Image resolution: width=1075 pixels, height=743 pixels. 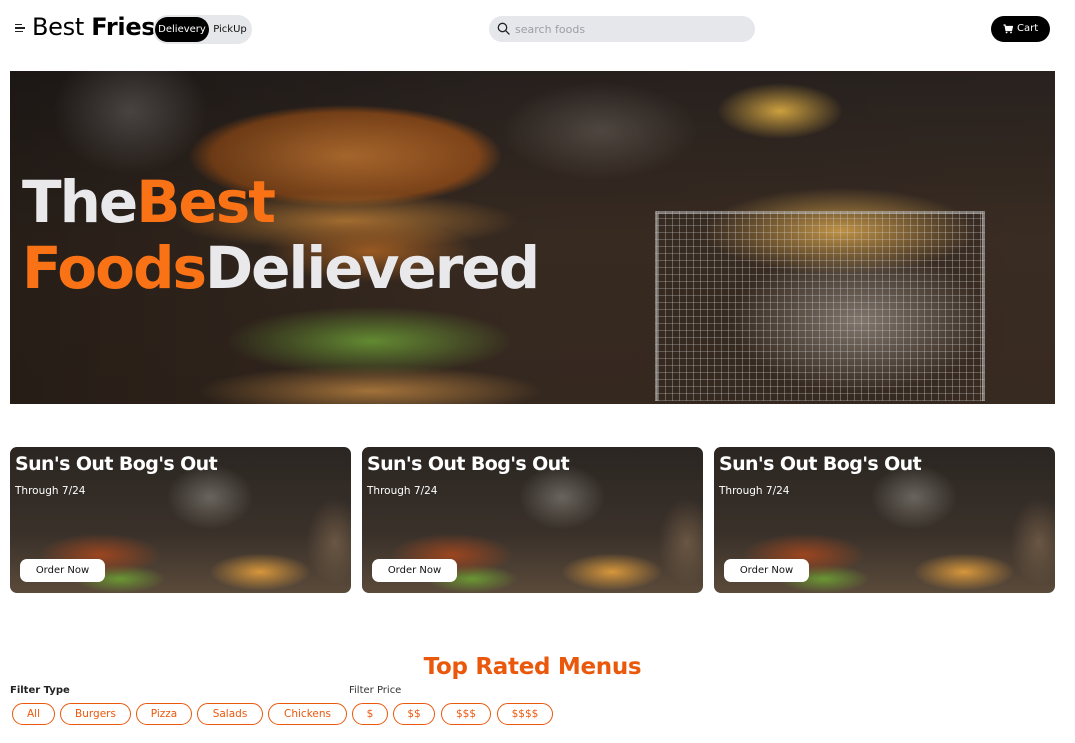 I want to click on pickup-option: PickUp, so click(x=230, y=29).